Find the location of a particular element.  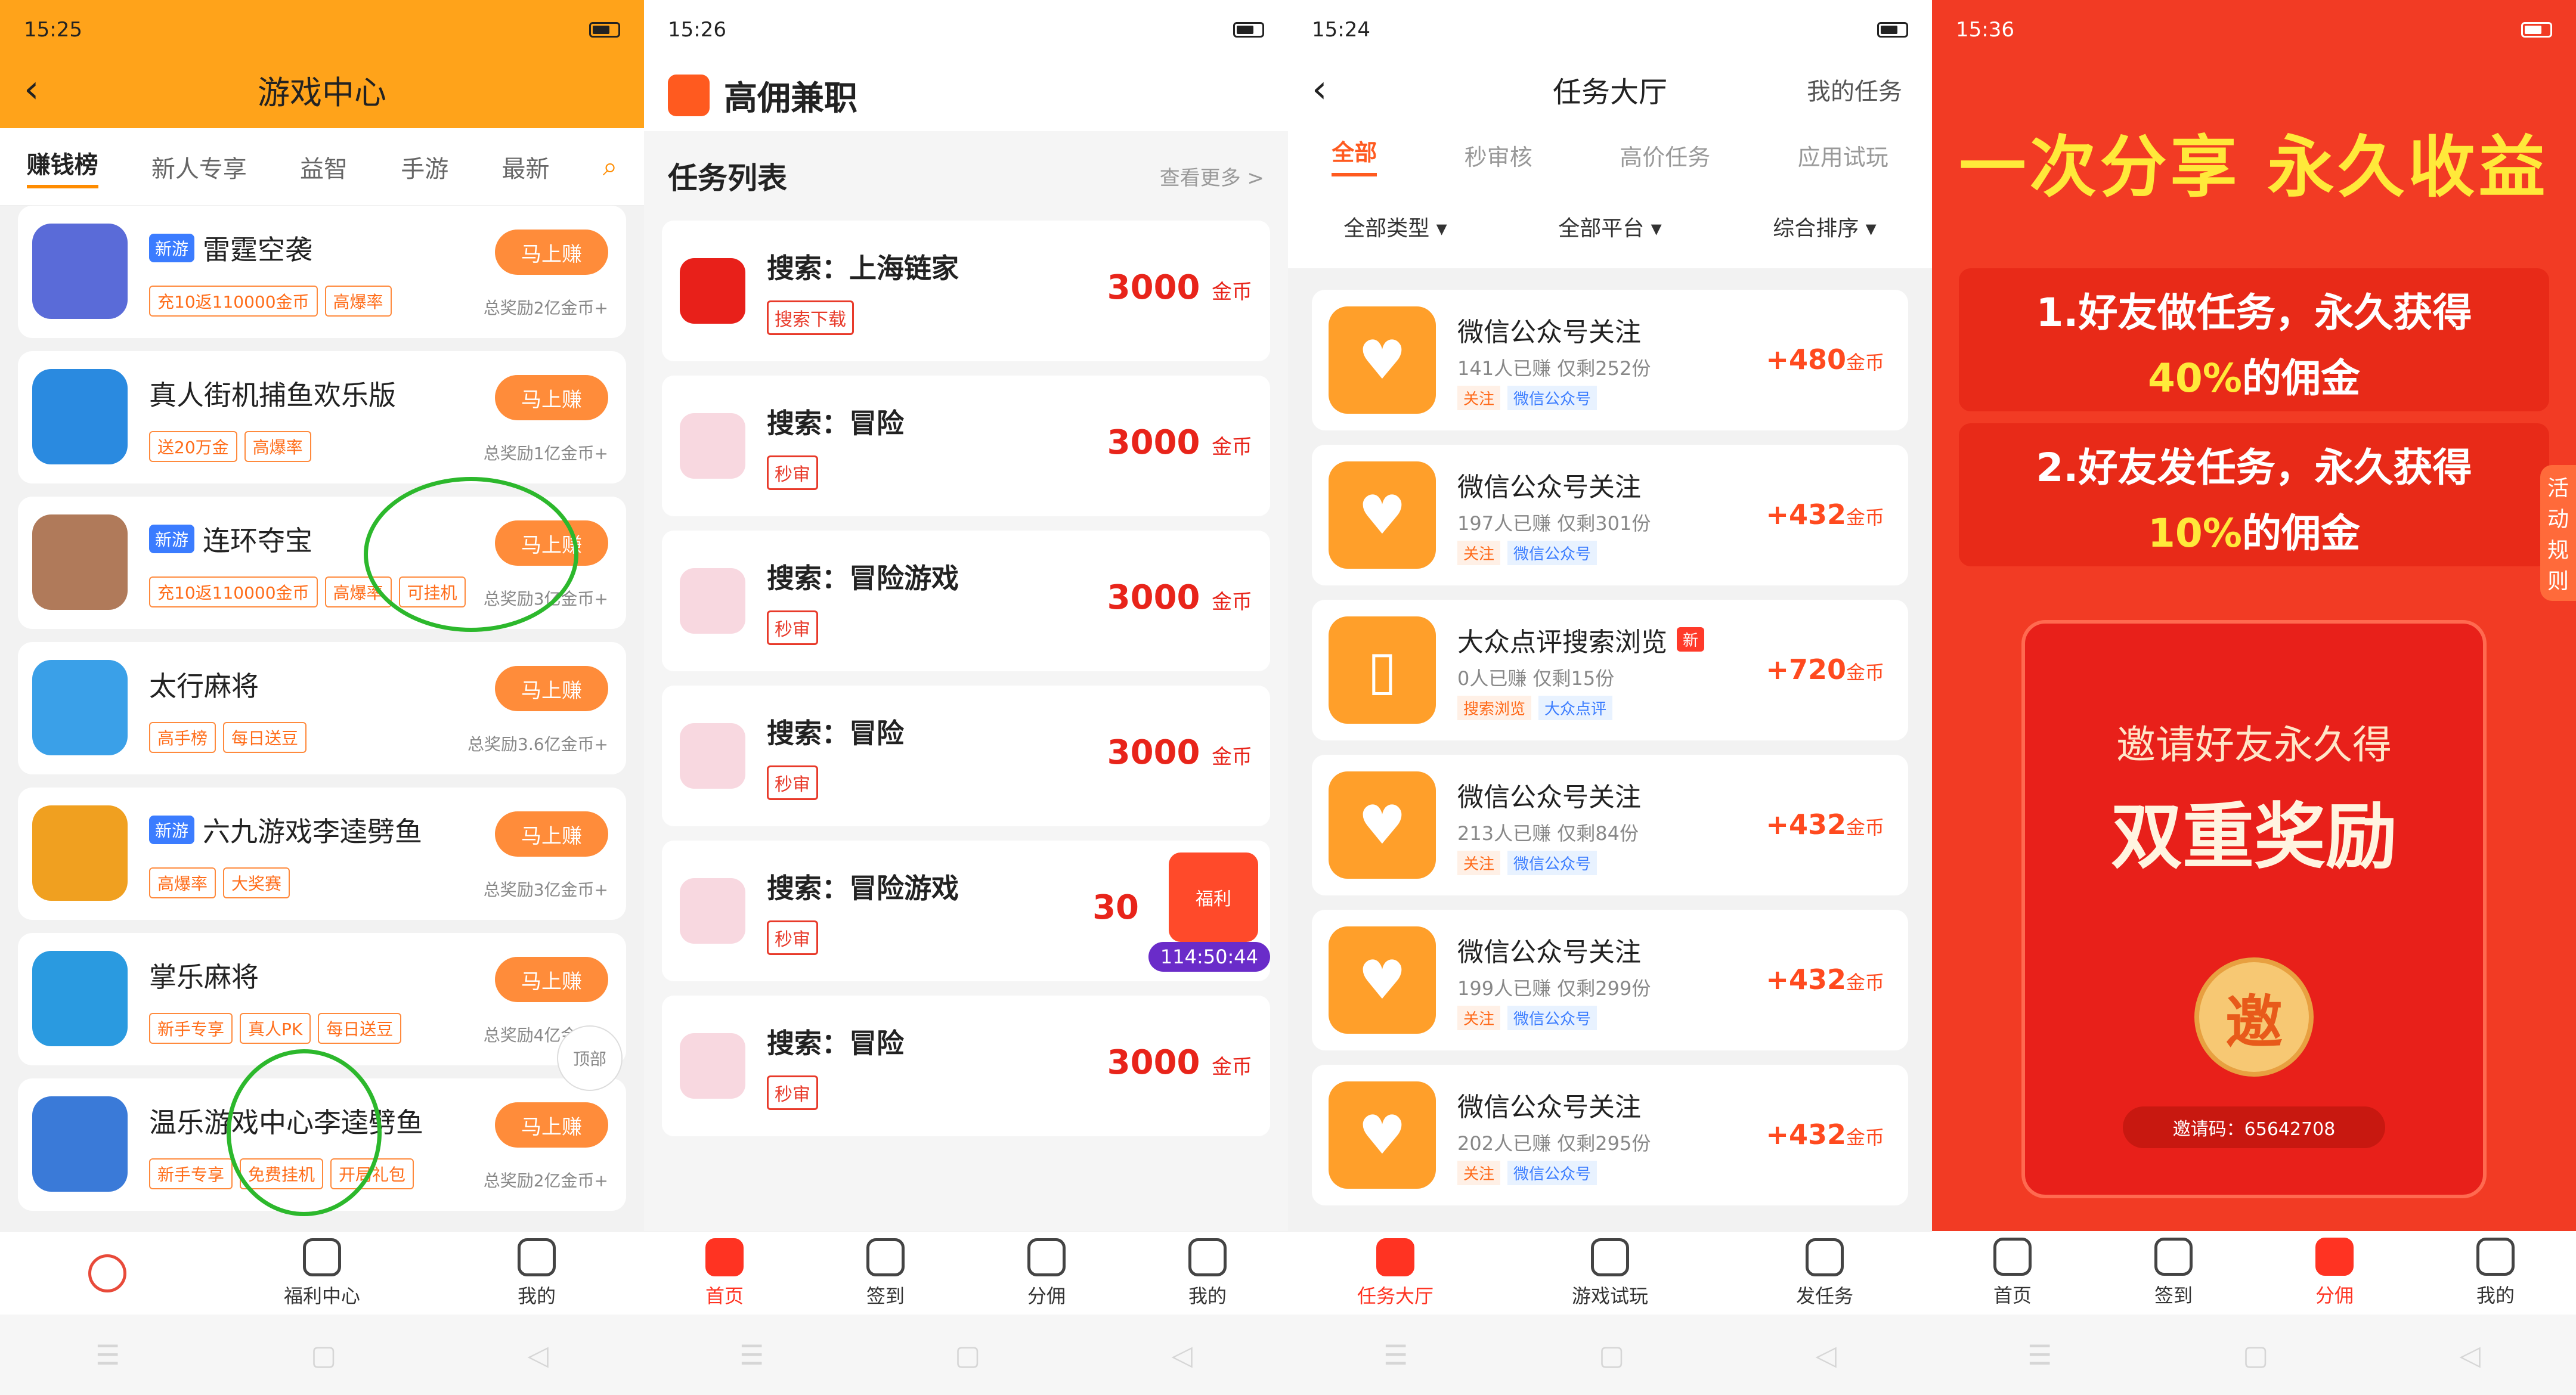

back-to-top-button: 顶部 is located at coordinates (590, 1058).